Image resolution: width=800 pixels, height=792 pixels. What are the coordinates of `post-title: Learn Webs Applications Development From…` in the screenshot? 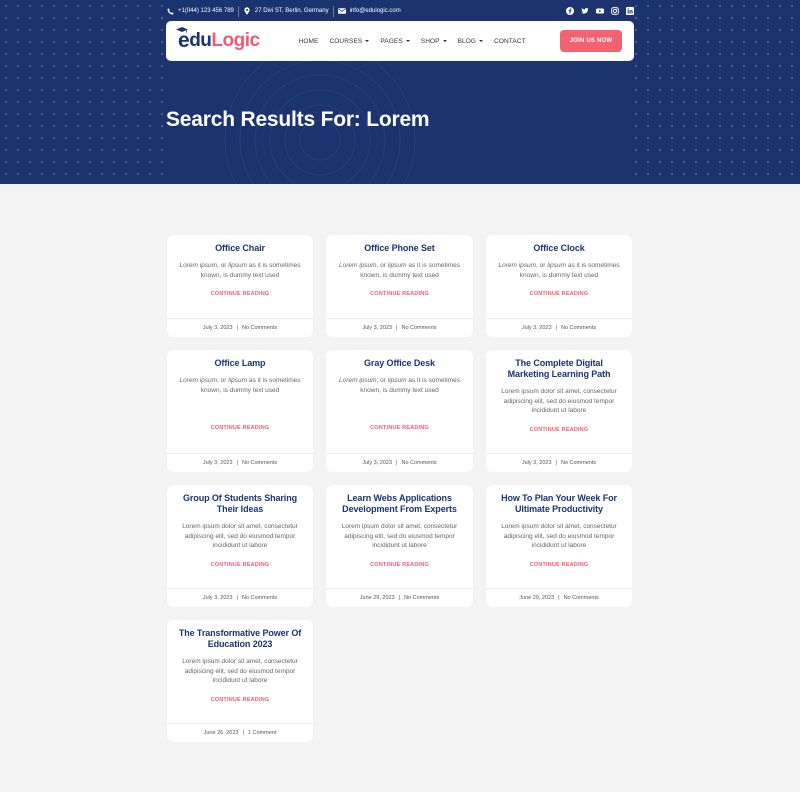 It's located at (399, 504).